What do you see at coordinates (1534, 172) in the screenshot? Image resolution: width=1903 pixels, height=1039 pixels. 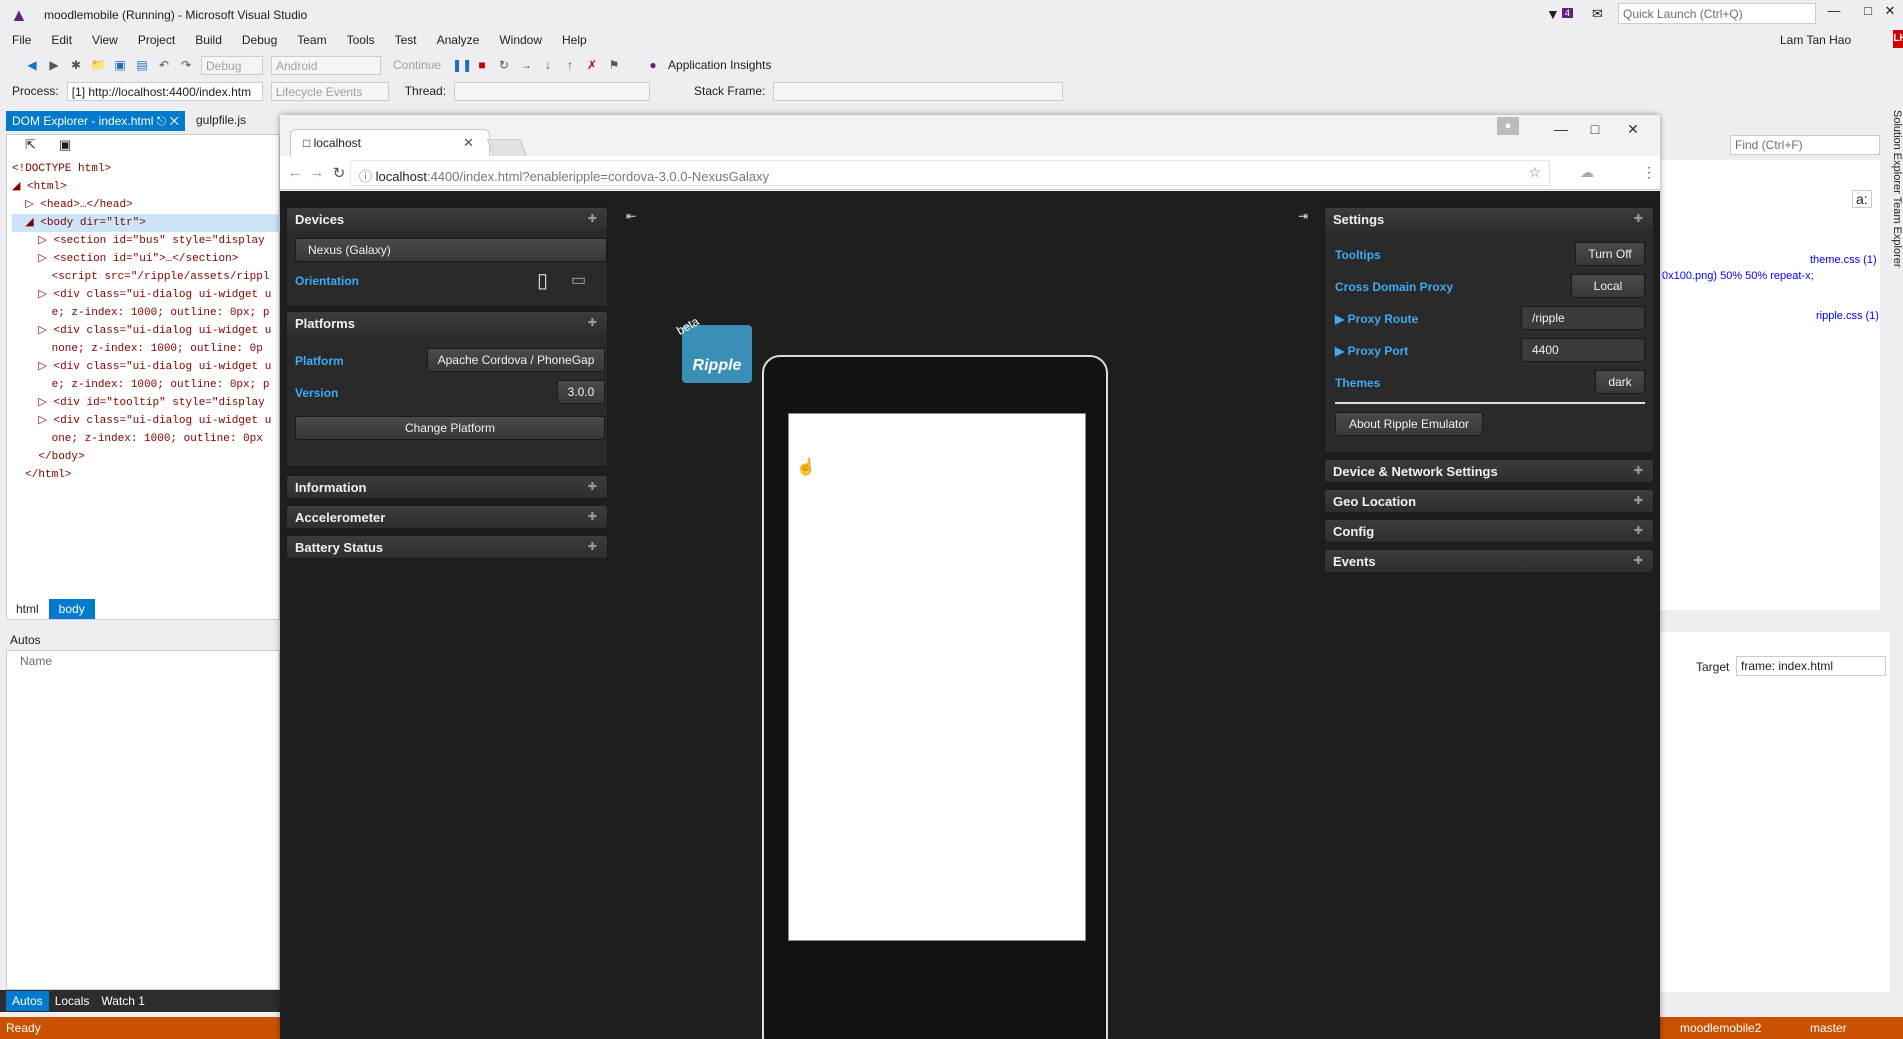 I see `star-icon: ☆` at bounding box center [1534, 172].